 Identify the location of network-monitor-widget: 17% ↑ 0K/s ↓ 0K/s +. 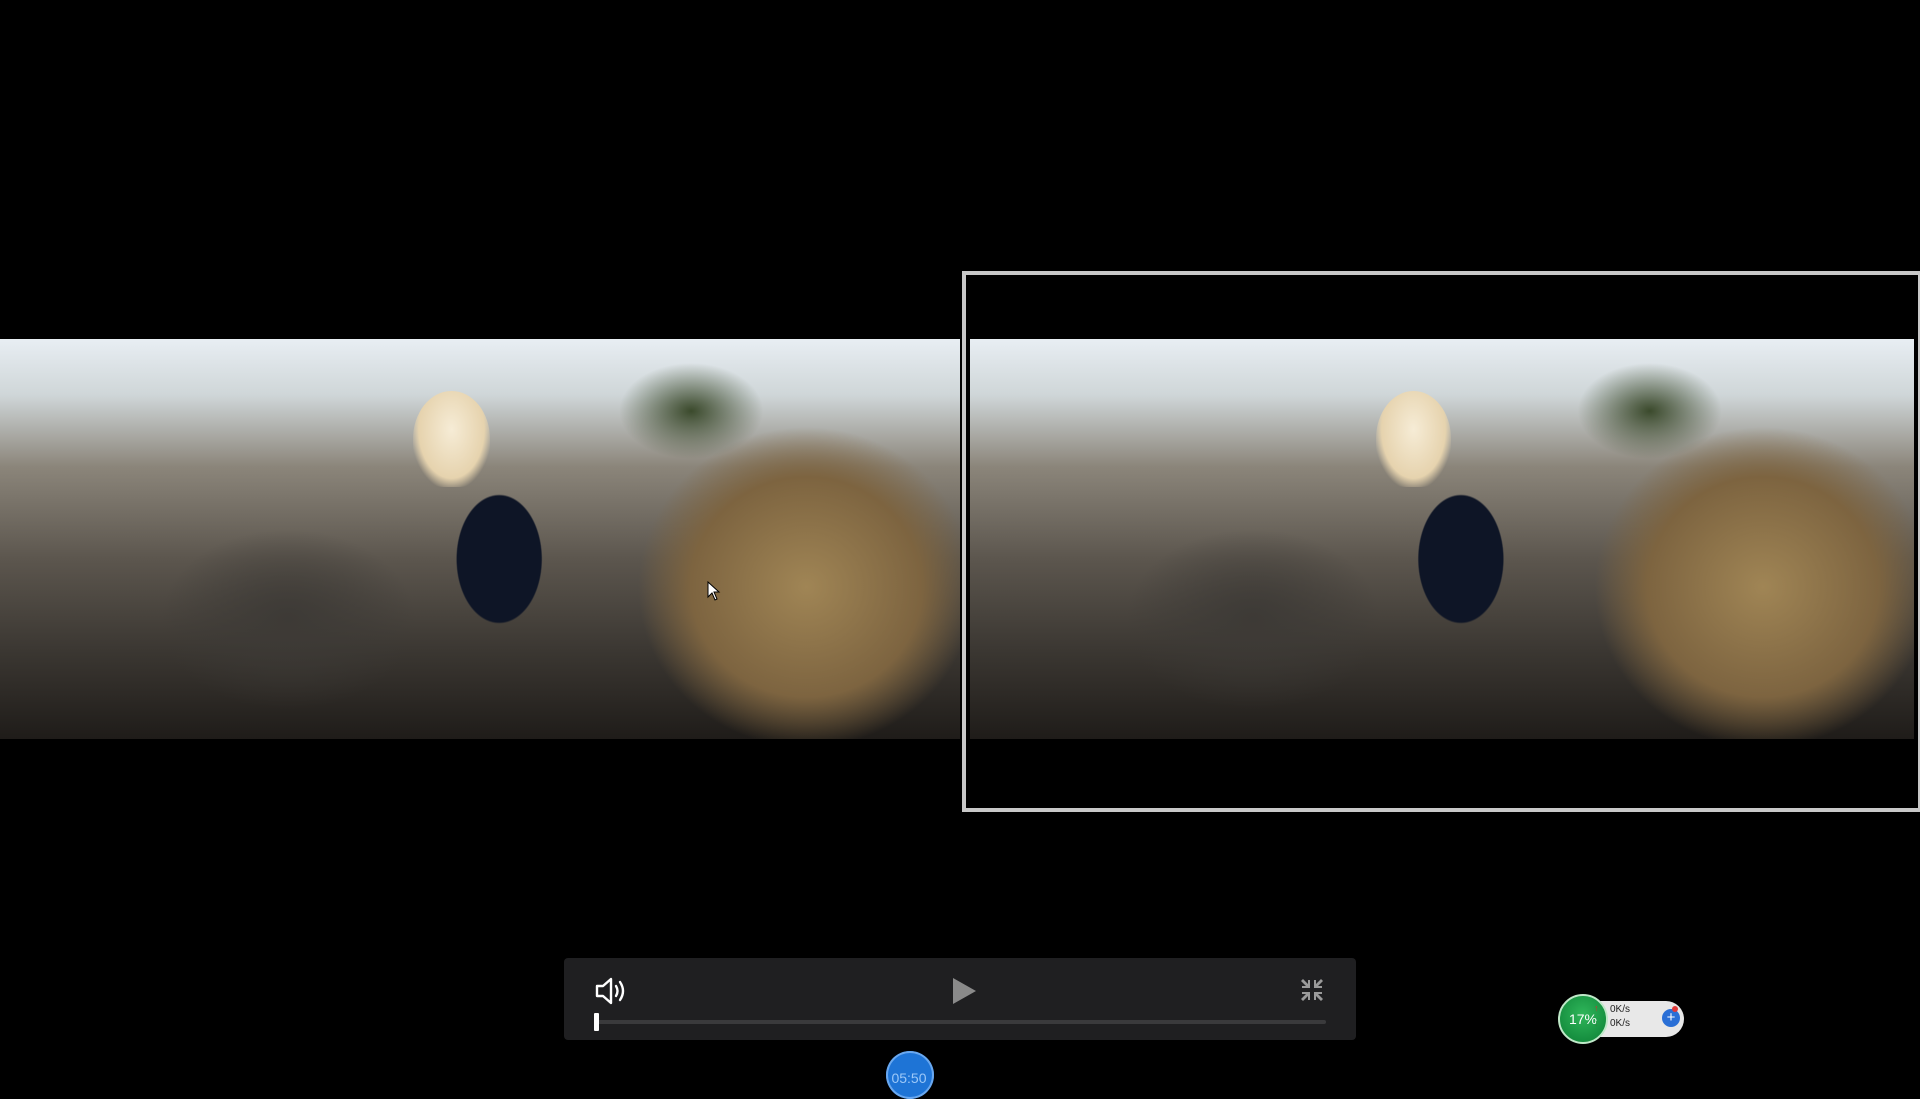
(1622, 1019).